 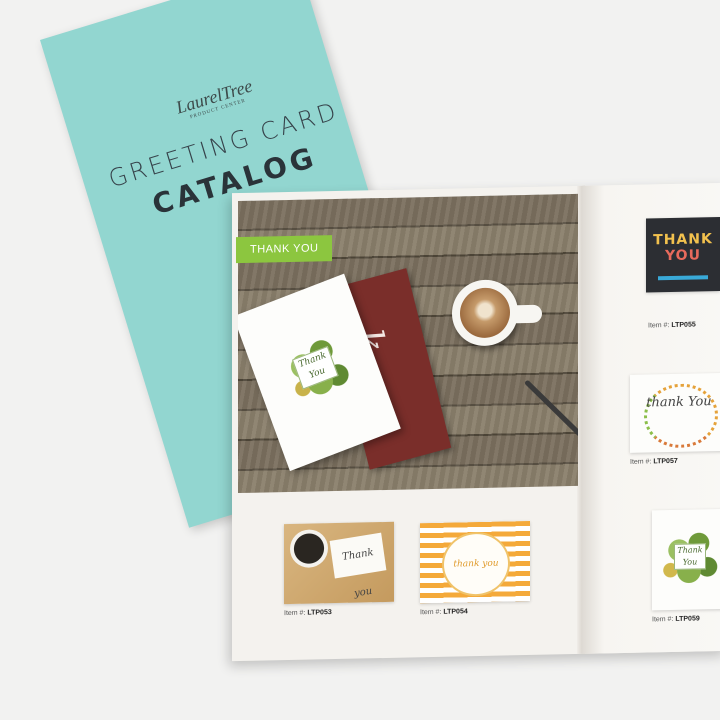 What do you see at coordinates (485, 313) in the screenshot?
I see `latte-art` at bounding box center [485, 313].